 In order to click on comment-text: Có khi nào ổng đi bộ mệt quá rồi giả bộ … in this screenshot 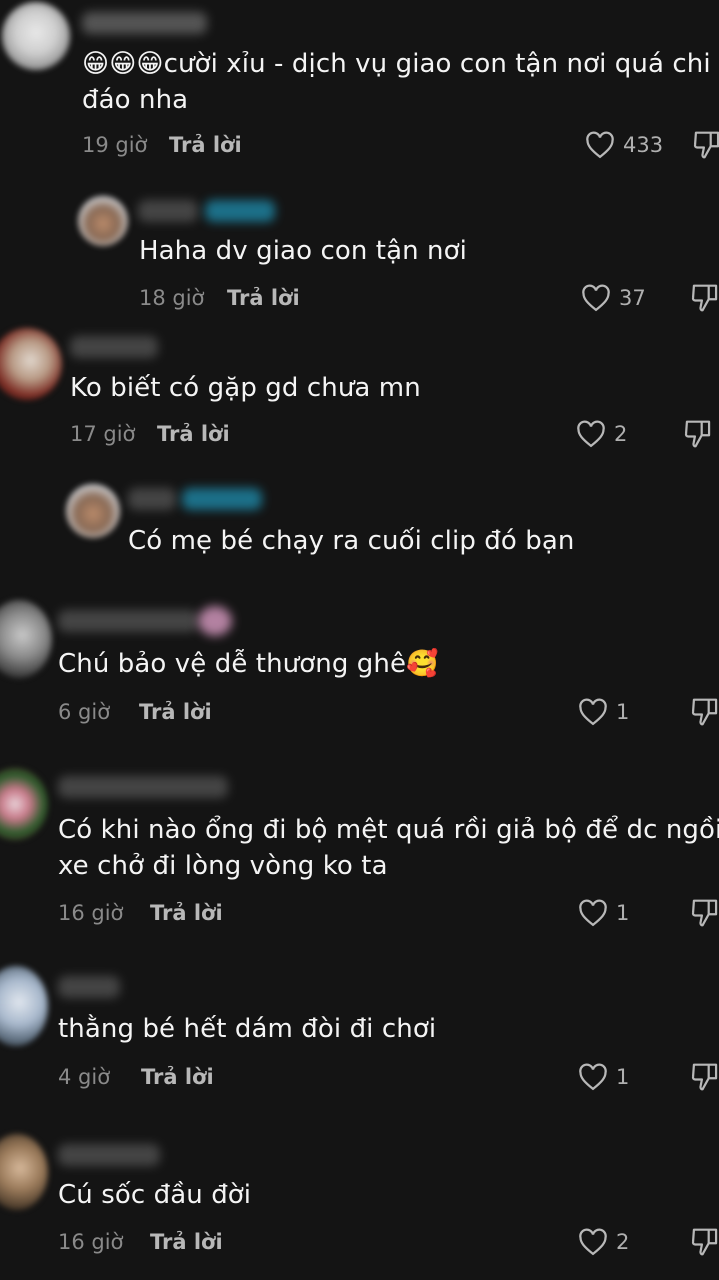, I will do `click(388, 830)`.